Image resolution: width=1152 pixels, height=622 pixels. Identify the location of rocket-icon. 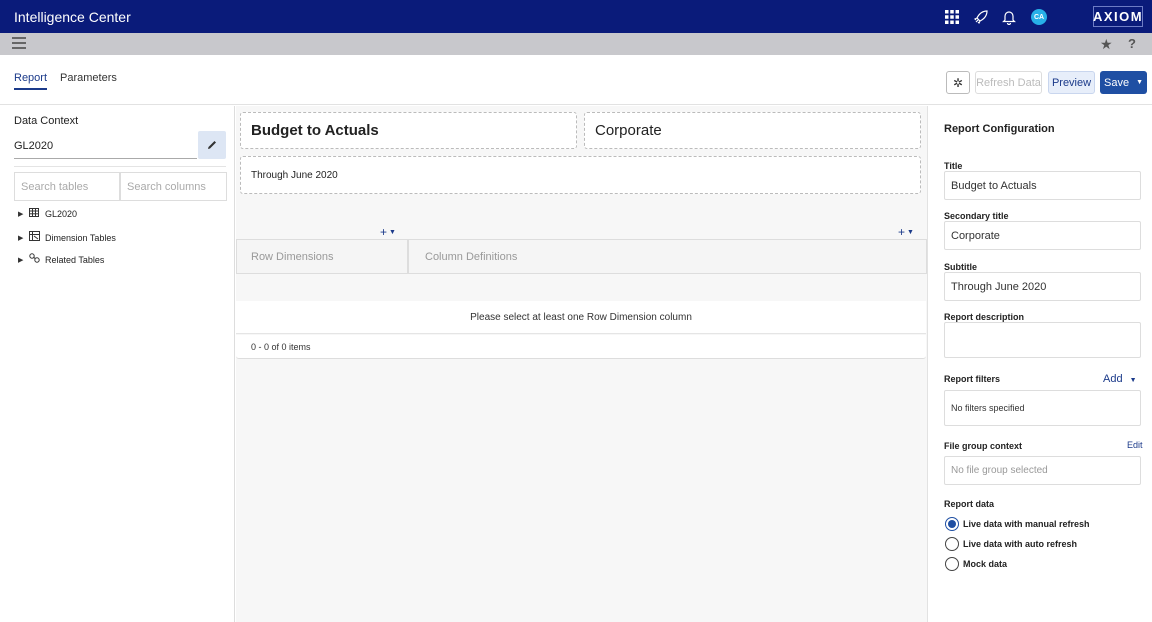
(981, 17).